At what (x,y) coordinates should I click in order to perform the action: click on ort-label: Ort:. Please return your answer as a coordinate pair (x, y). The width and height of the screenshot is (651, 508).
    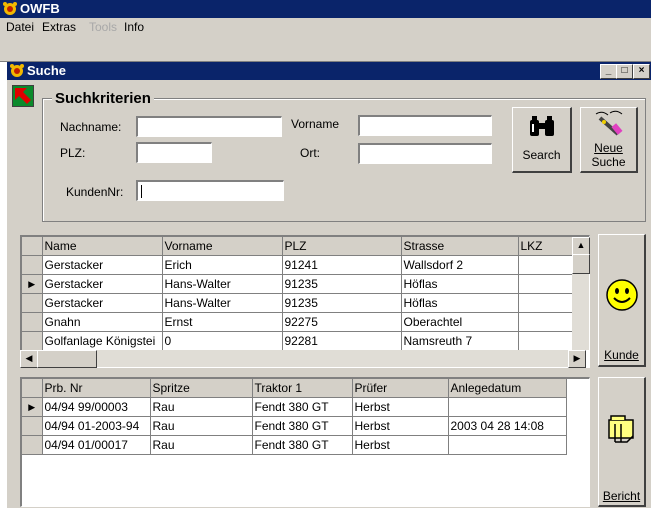
    Looking at the image, I should click on (310, 153).